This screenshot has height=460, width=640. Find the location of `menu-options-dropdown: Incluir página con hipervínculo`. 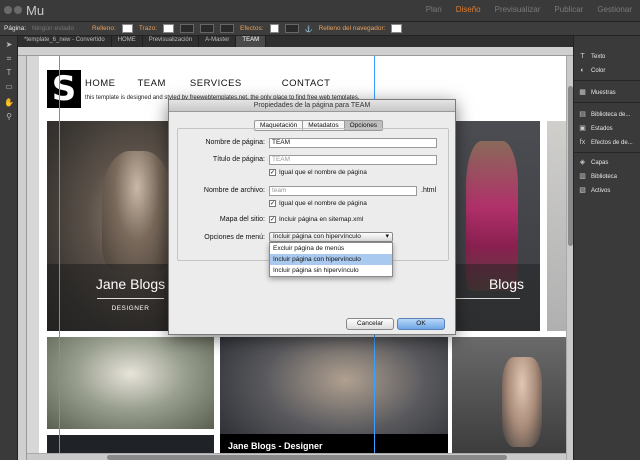

menu-options-dropdown: Incluir página con hipervínculo is located at coordinates (331, 237).